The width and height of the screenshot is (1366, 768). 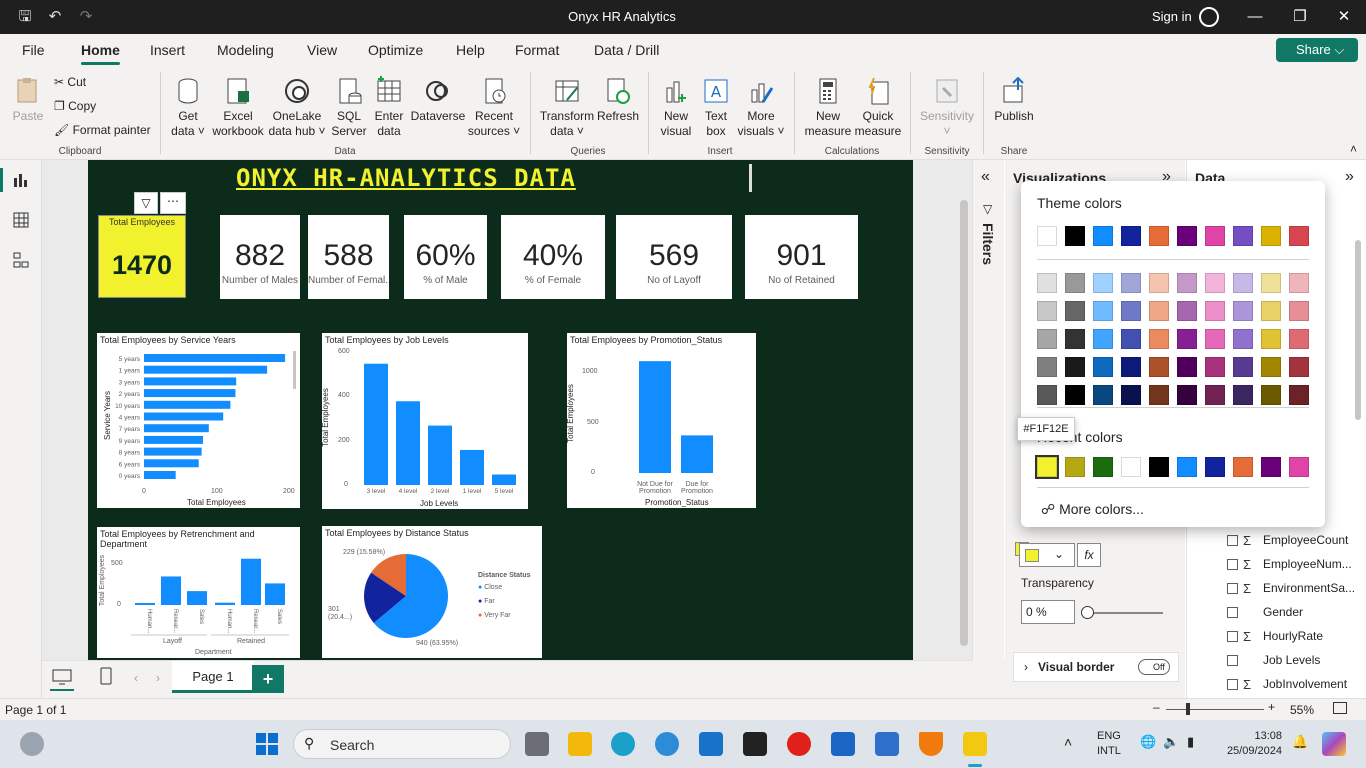 I want to click on edge-icon, so click(x=623, y=744).